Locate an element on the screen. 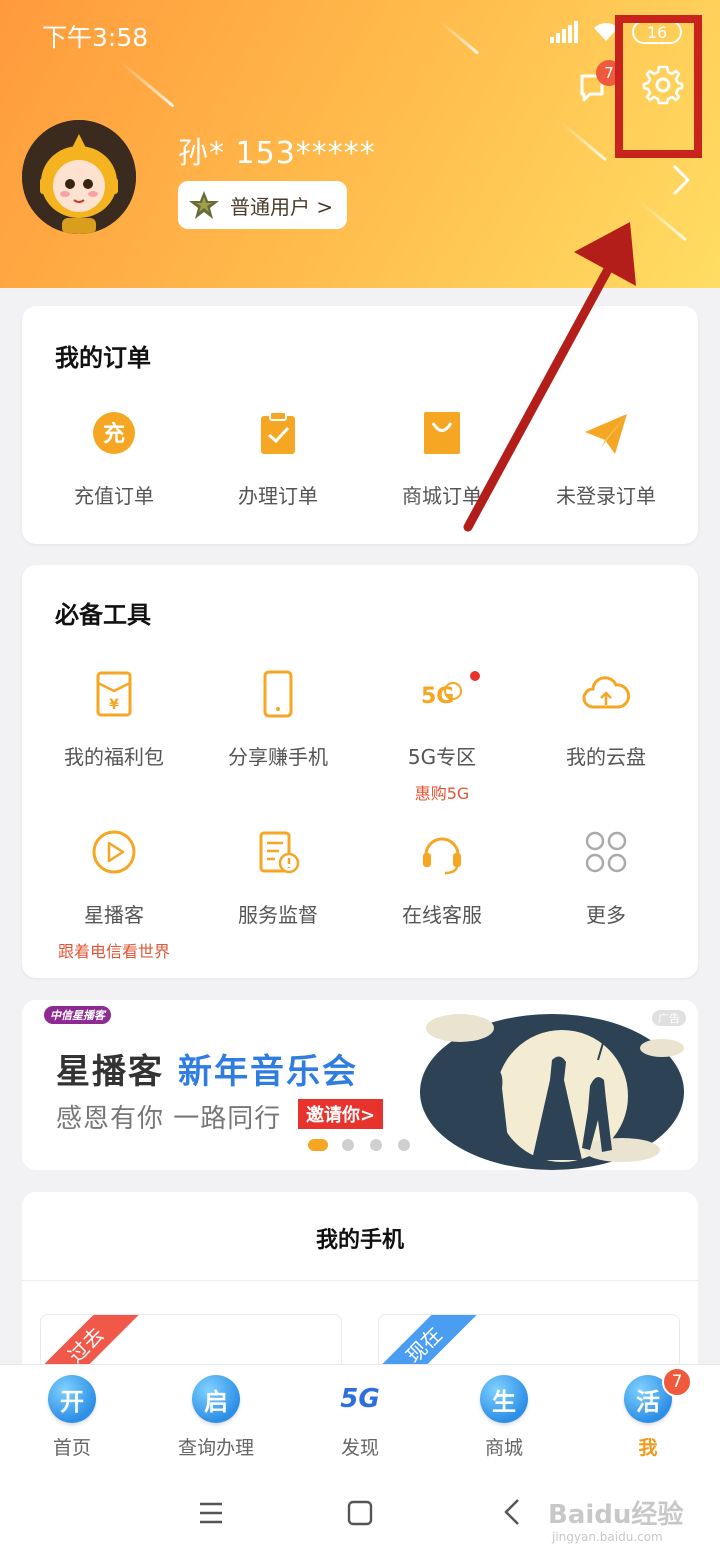  5g-hello-icon: 5G is located at coordinates (441, 695).